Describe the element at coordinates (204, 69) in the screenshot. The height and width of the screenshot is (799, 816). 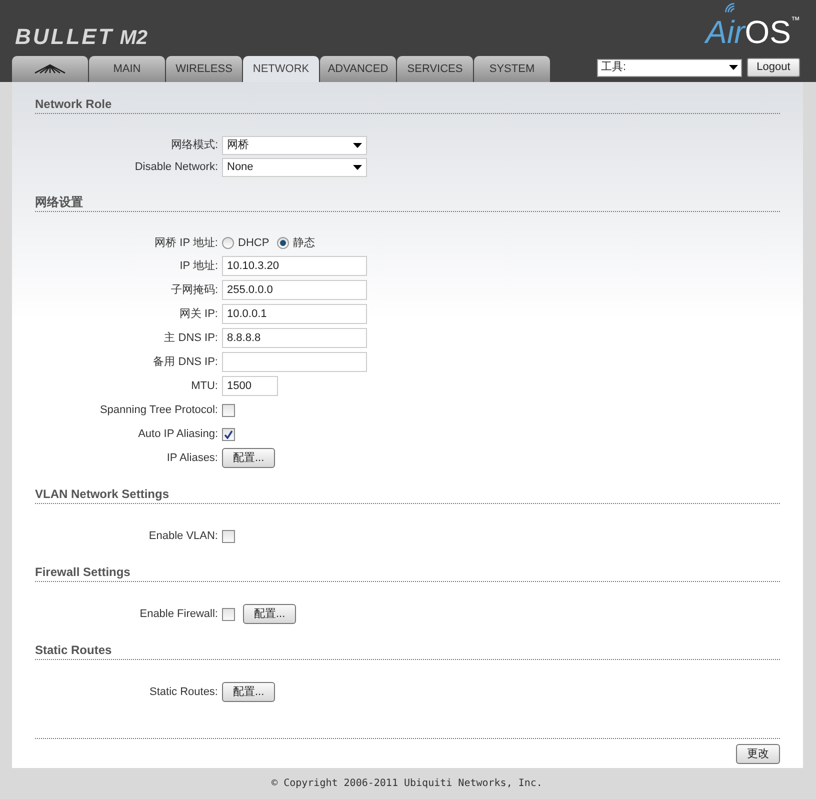
I see `nav-tab: WIRELESS` at that location.